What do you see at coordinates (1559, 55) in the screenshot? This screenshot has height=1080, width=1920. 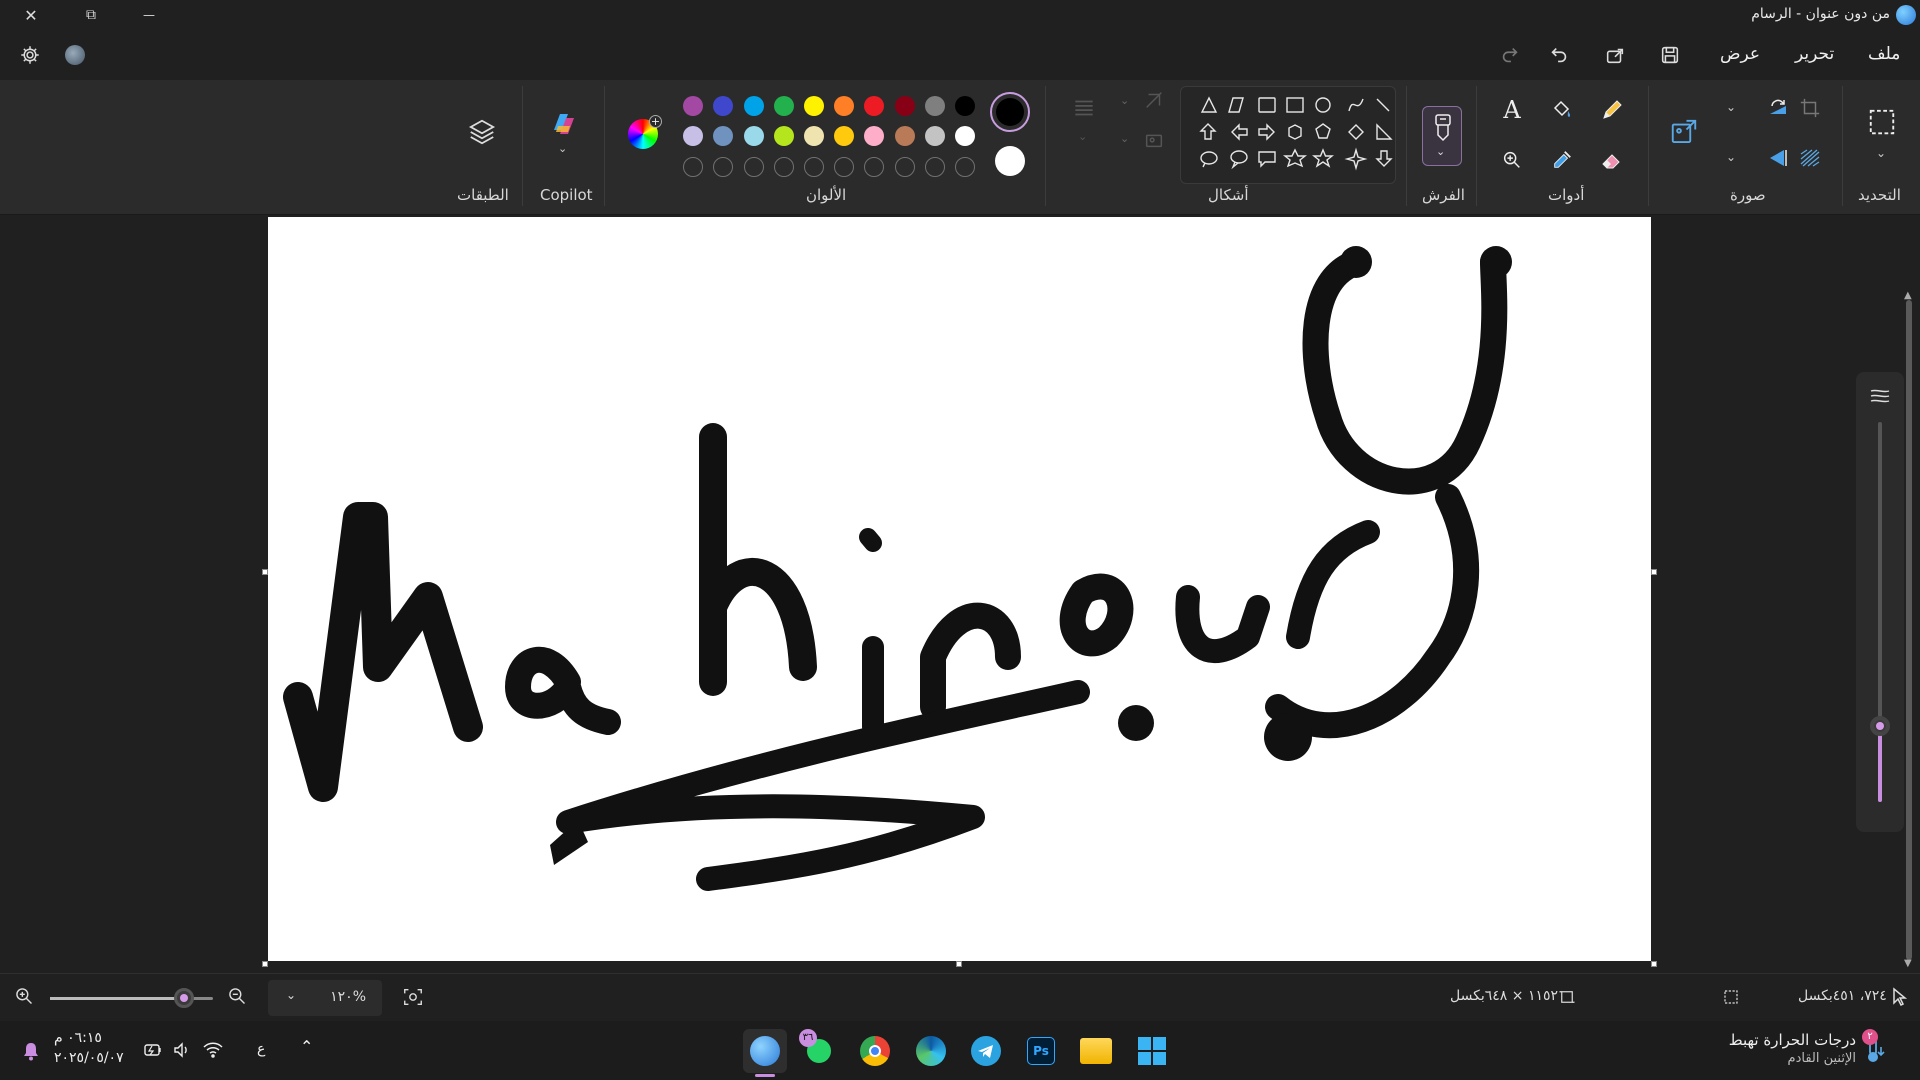 I see `undo-button` at bounding box center [1559, 55].